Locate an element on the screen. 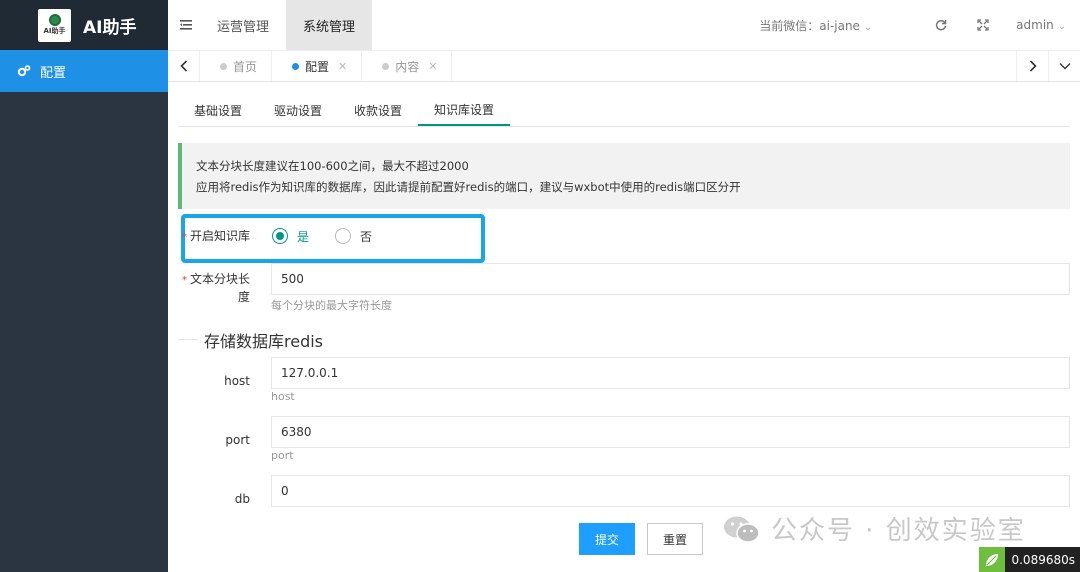 This screenshot has height=572, width=1080. port-label: port is located at coordinates (237, 440).